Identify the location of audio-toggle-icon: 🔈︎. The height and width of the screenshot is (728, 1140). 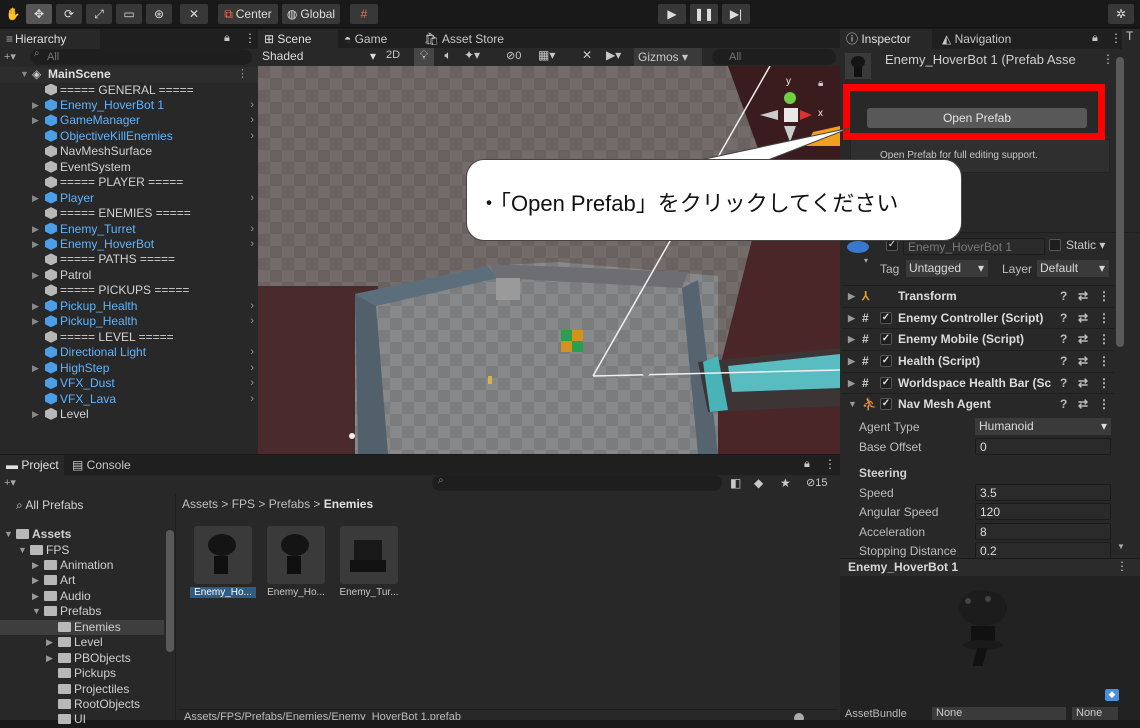
(448, 55).